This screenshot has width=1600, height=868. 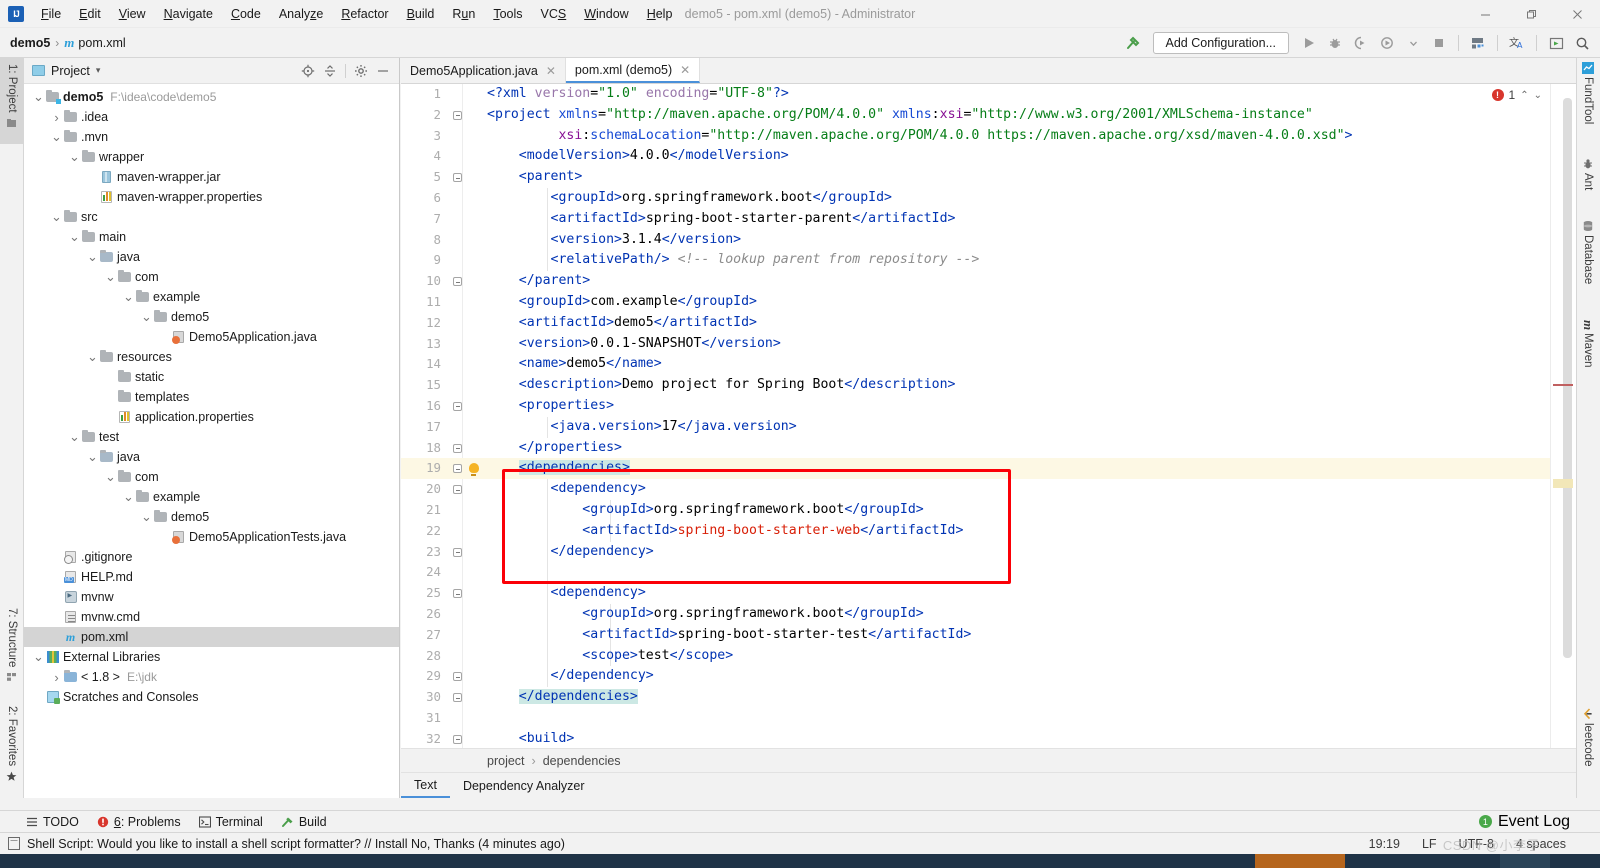 What do you see at coordinates (1588, 356) in the screenshot?
I see `sidebar-item-maven: m Maven` at bounding box center [1588, 356].